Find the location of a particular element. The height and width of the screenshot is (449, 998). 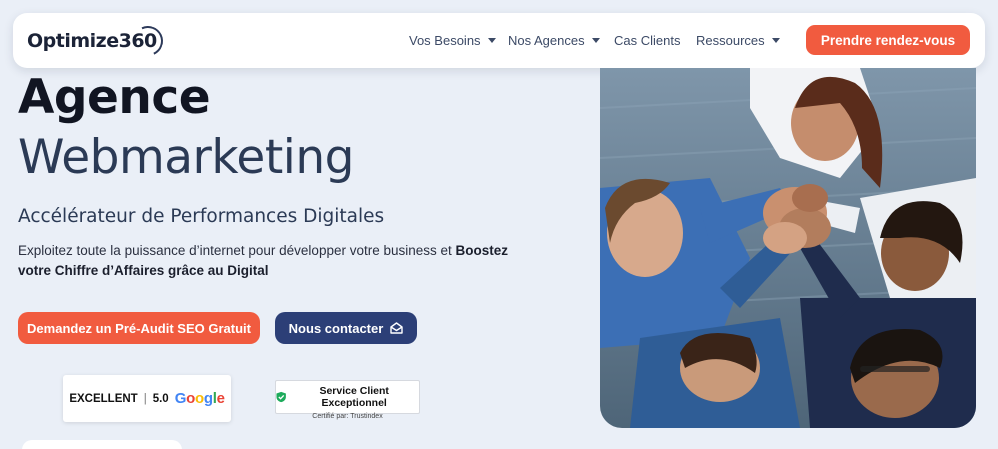

hero-title-line1: Agence is located at coordinates (114, 97).